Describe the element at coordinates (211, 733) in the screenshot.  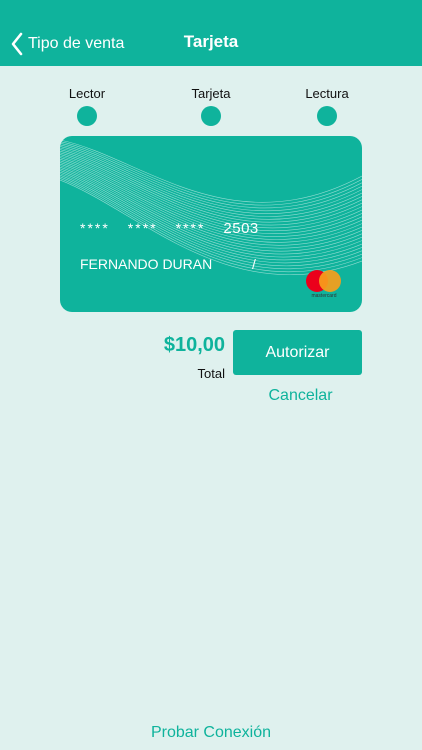
I see `test-connection-button: Probar Conexión` at that location.